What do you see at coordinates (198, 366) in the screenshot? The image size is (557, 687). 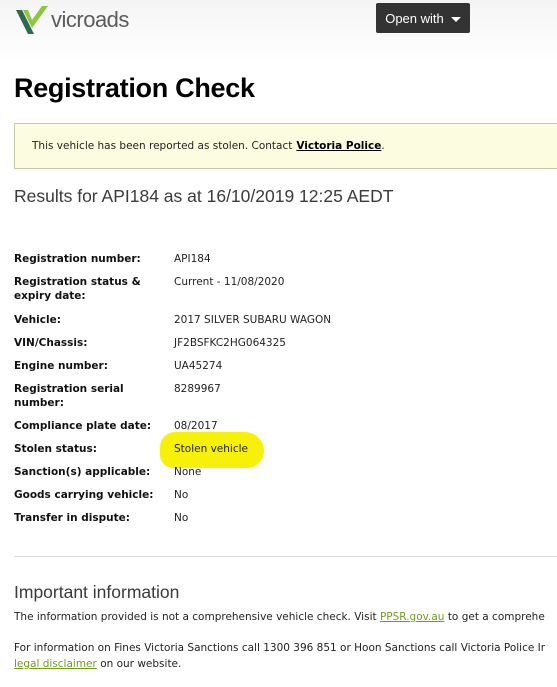 I see `detail-value: UA45274` at bounding box center [198, 366].